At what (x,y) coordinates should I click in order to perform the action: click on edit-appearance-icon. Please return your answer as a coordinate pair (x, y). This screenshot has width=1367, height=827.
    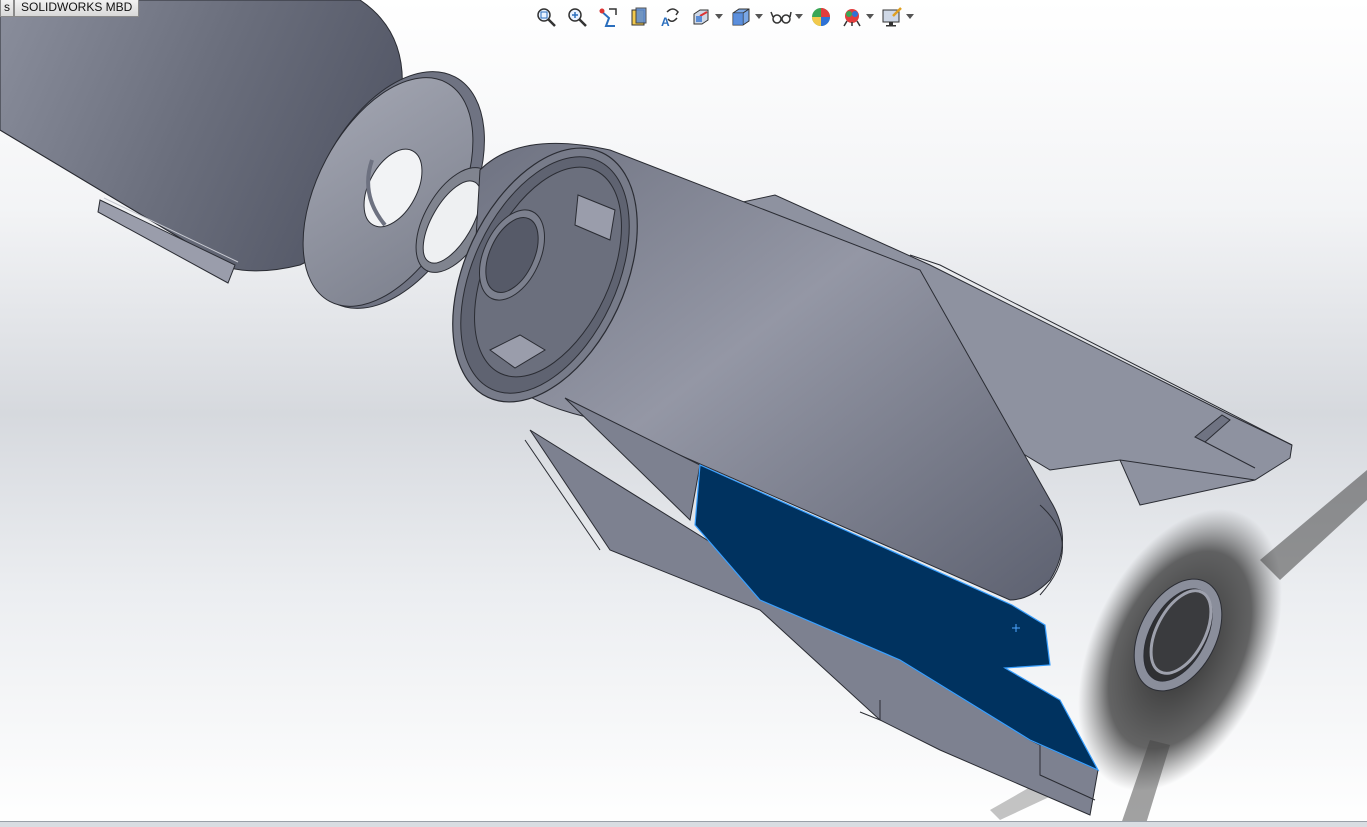
    Looking at the image, I should click on (821, 17).